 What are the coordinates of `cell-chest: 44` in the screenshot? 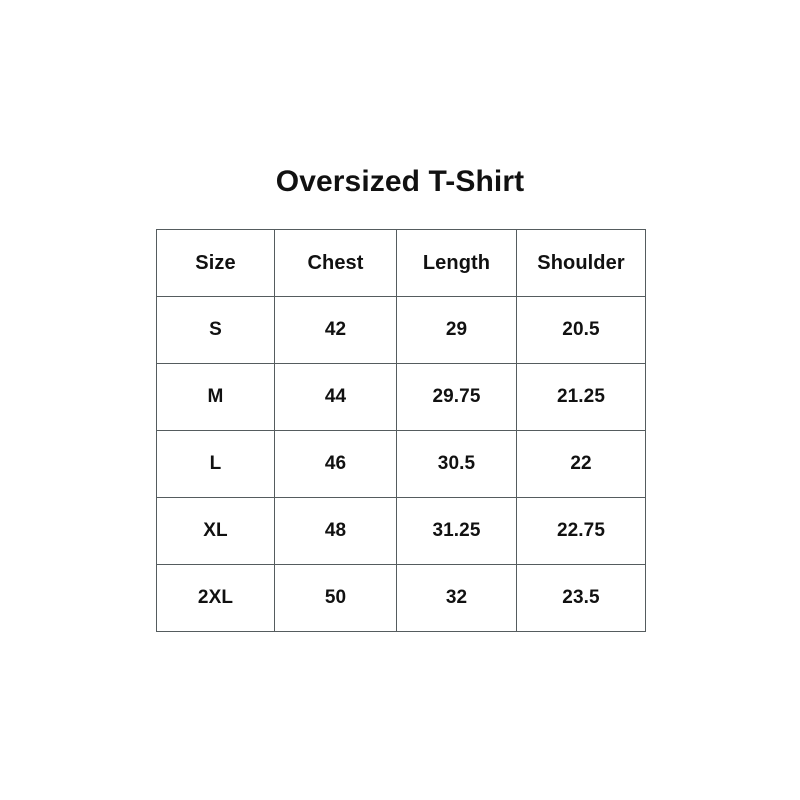 It's located at (335, 397).